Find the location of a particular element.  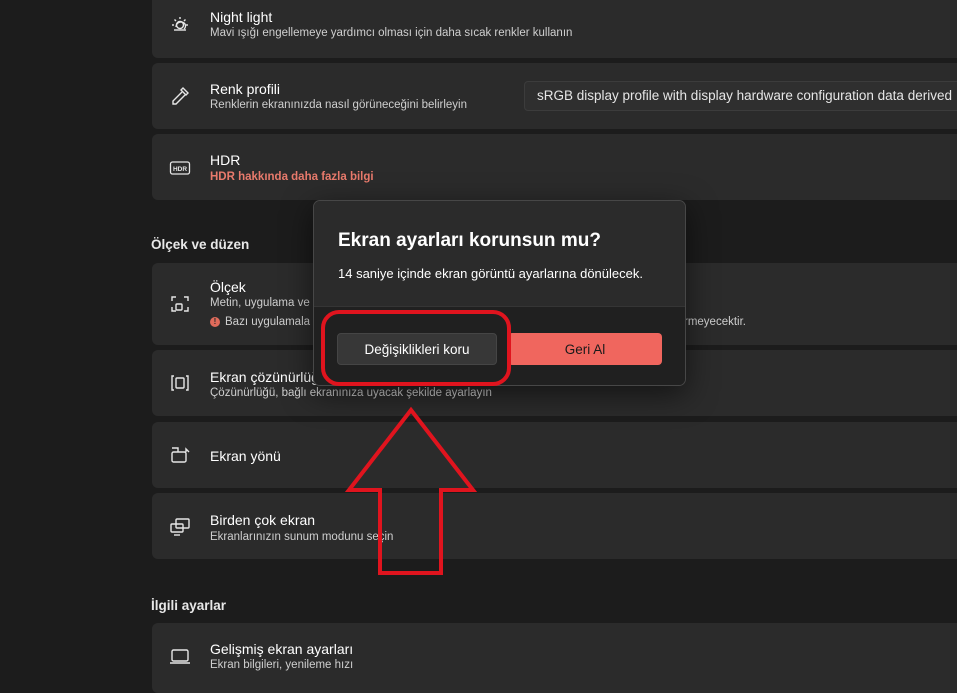

eyedropper-icon is located at coordinates (180, 96).